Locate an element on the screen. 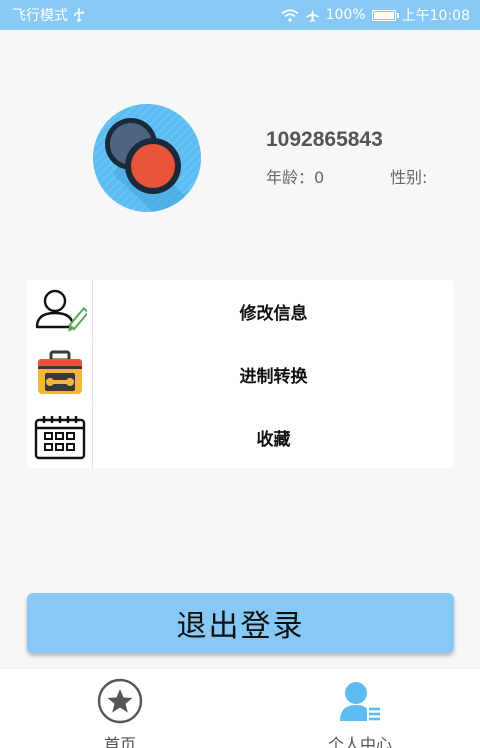 This screenshot has height=748, width=480. nav-item-home: 首页 is located at coordinates (120, 708).